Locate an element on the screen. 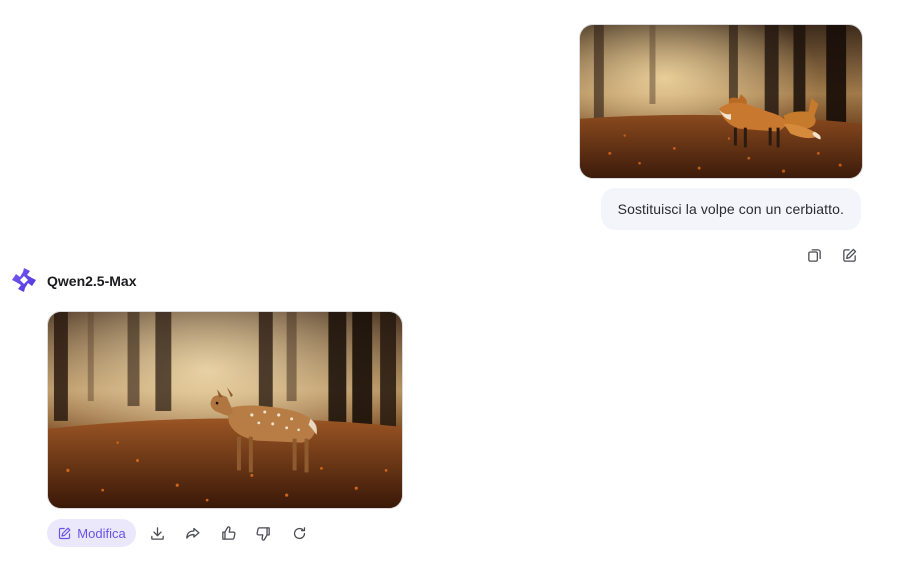 The image size is (900, 563). fawn-image is located at coordinates (225, 410).